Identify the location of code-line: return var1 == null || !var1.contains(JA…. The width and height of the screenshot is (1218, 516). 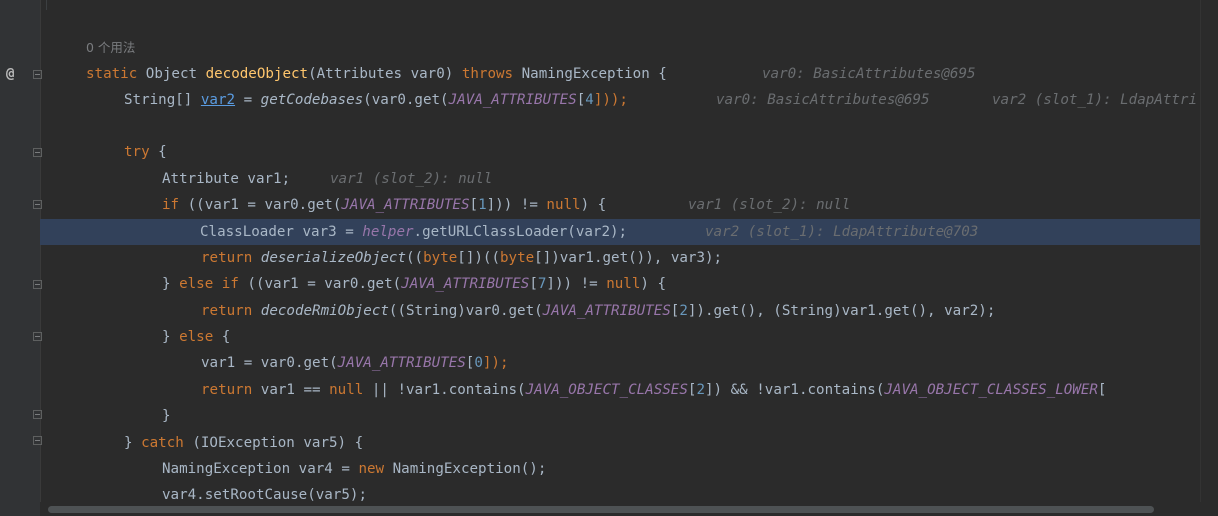
(654, 390).